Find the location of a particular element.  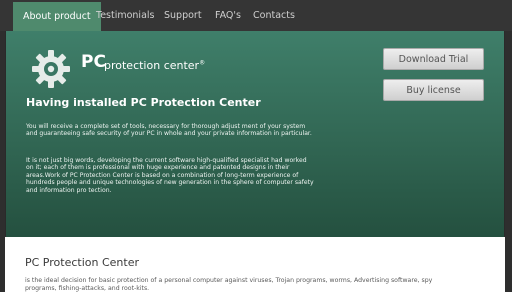

tab-about-product: About product is located at coordinates (57, 16).